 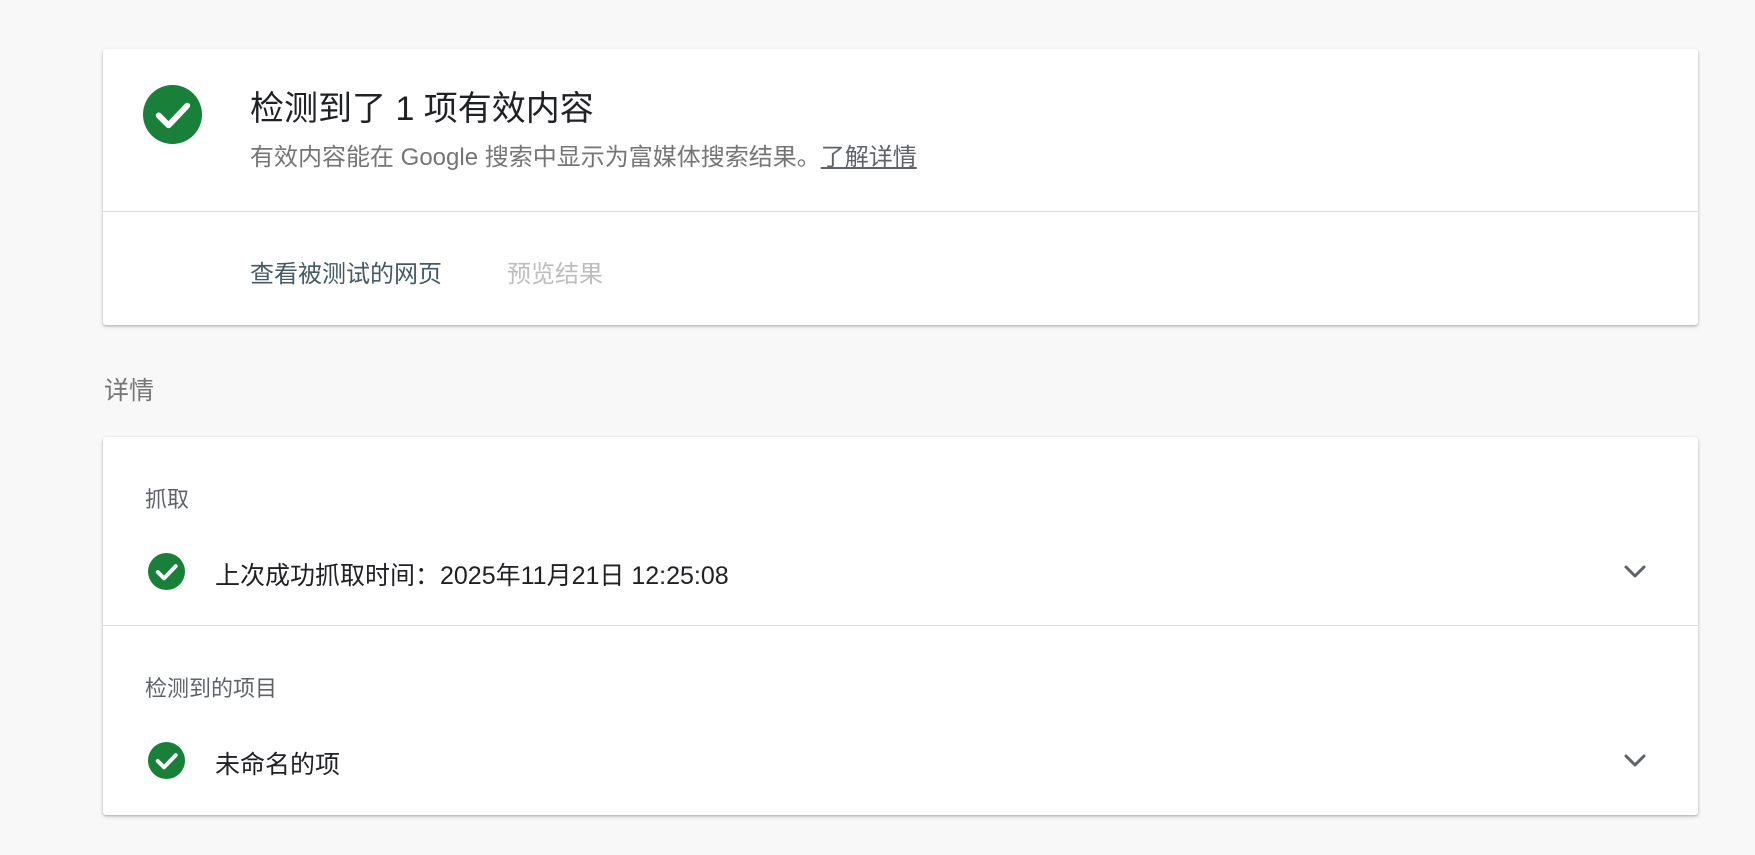 What do you see at coordinates (346, 271) in the screenshot?
I see `view-tested-page-button: 查看被测试的网页` at bounding box center [346, 271].